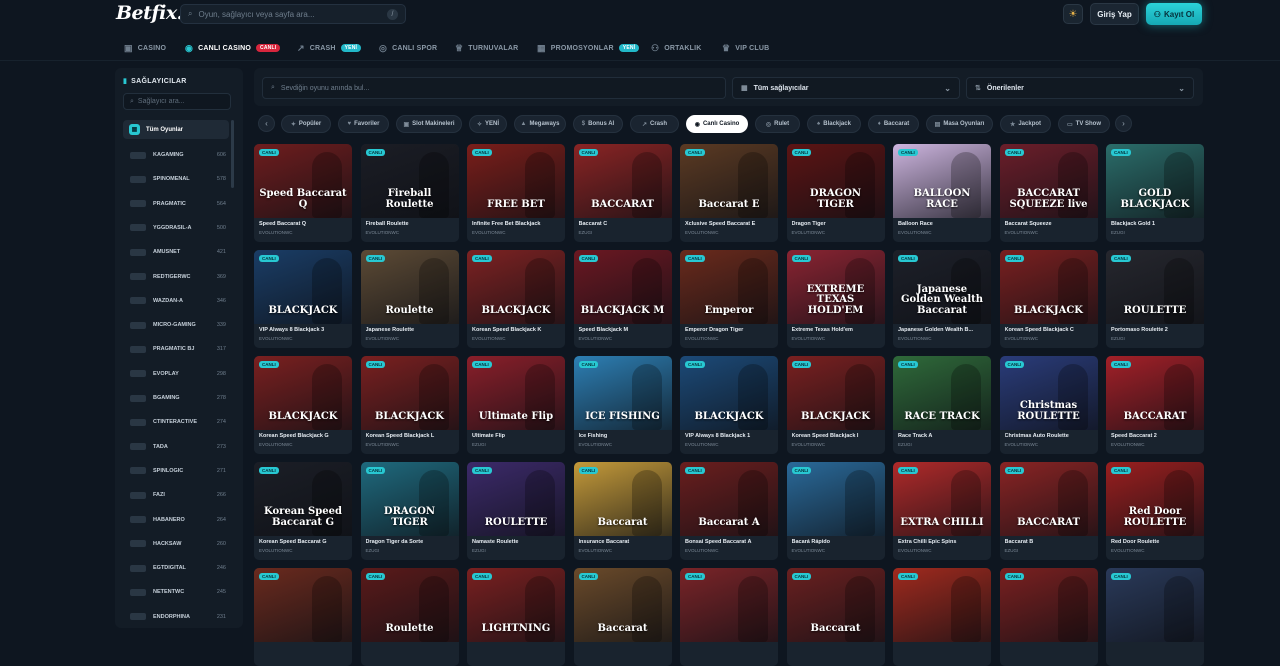 This screenshot has width=1280, height=666. I want to click on game-card: Baccarat CANLI, so click(835, 617).